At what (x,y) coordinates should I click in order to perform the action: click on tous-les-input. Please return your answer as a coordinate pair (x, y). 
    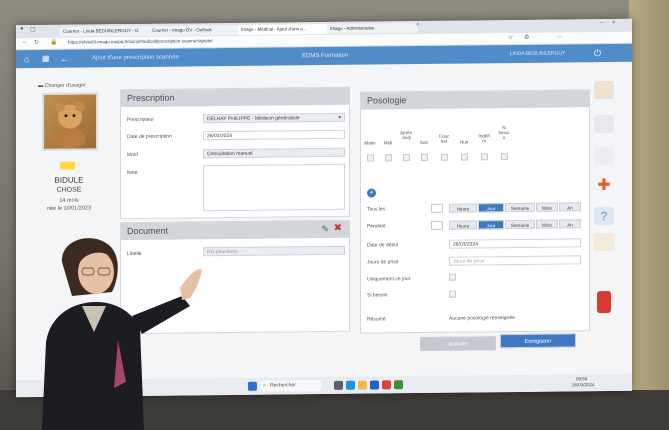
    Looking at the image, I should click on (437, 208).